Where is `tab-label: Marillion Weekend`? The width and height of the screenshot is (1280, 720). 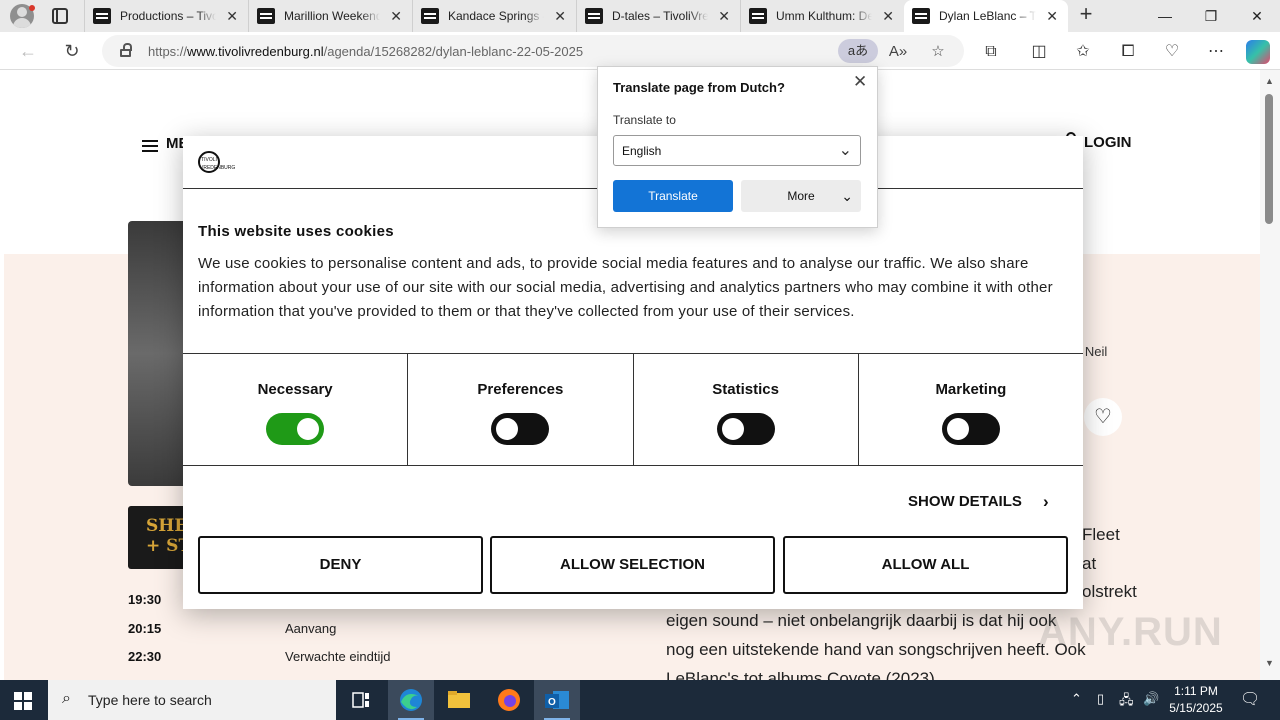
tab-label: Marillion Weekend is located at coordinates (332, 16).